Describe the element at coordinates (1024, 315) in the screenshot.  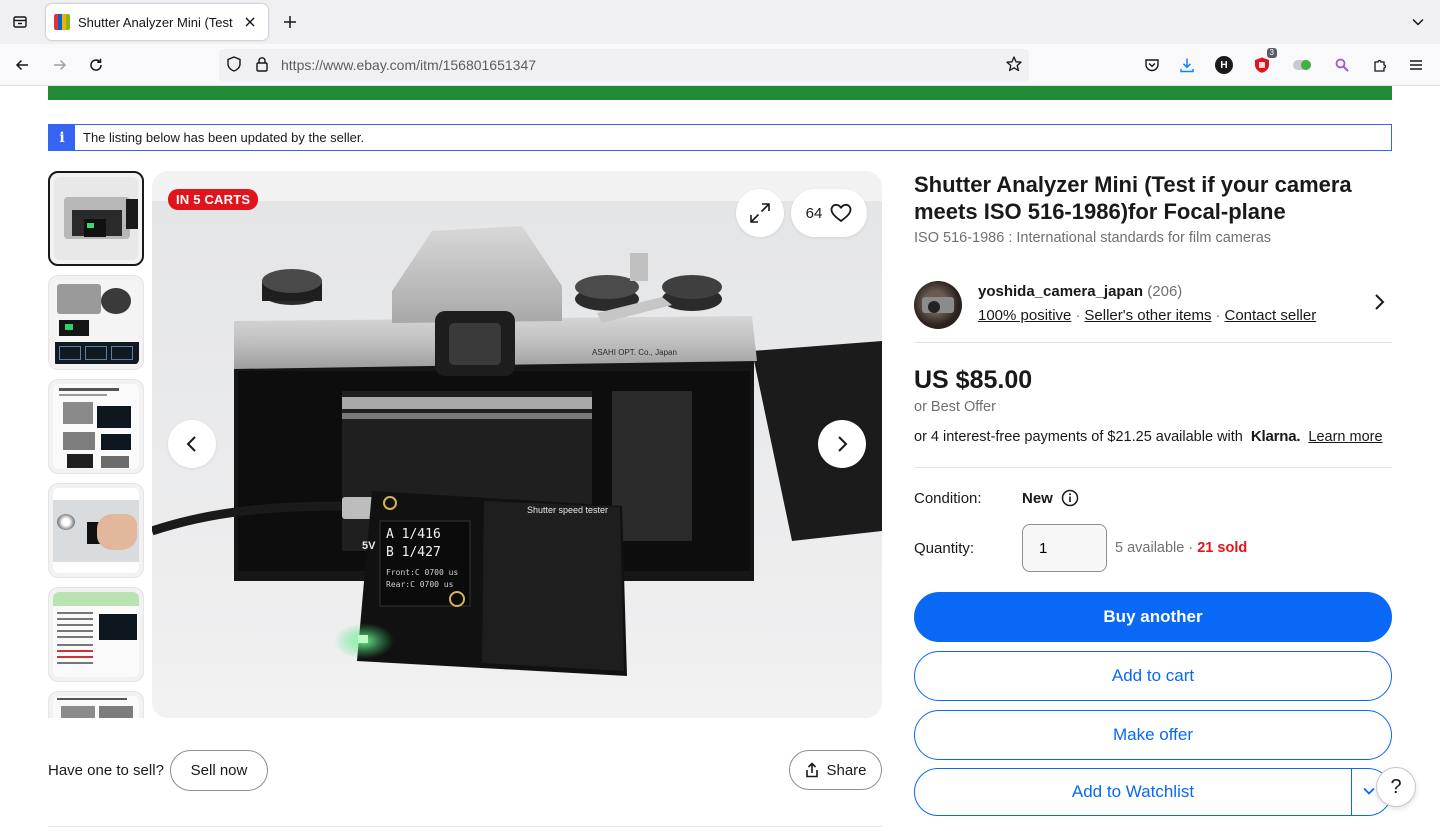
I see `positive-feedback-link: 100% positive` at that location.